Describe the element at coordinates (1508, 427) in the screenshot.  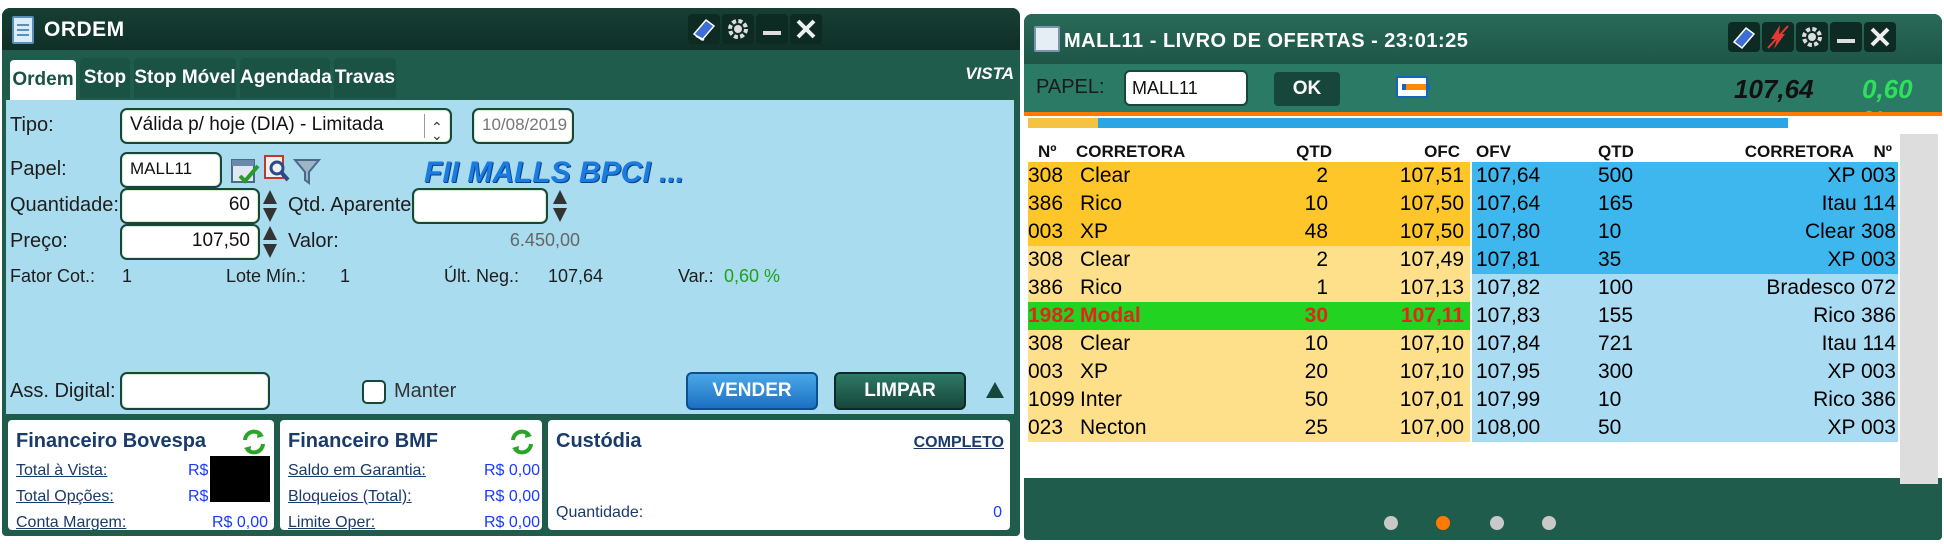
I see `ask-price: 108,00` at that location.